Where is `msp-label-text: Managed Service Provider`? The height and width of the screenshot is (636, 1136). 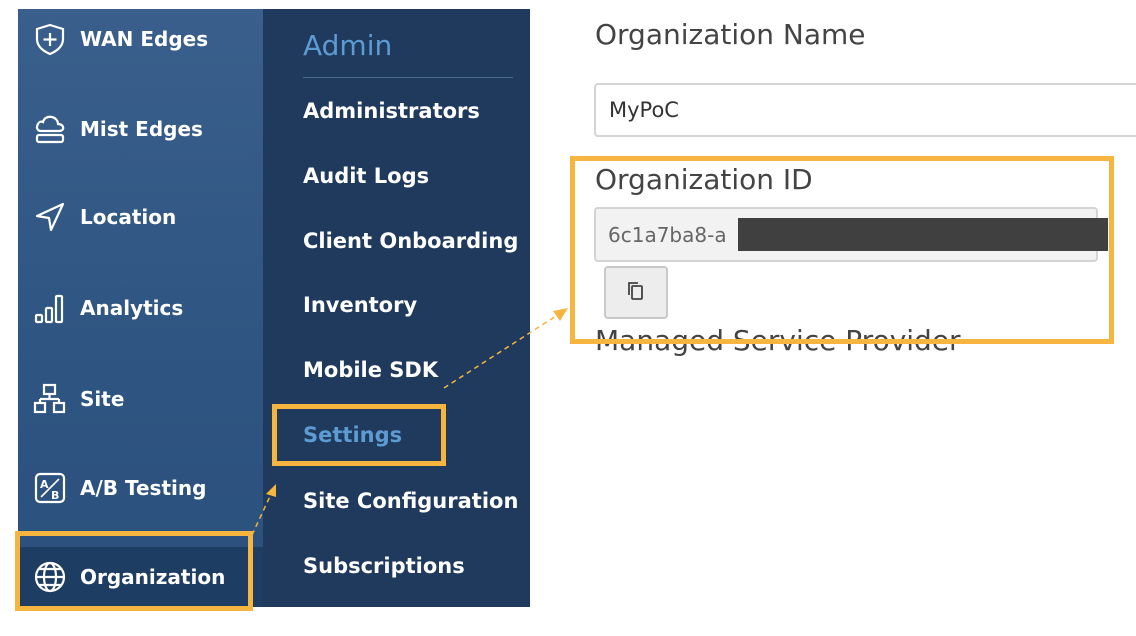 msp-label-text: Managed Service Provider is located at coordinates (778, 342).